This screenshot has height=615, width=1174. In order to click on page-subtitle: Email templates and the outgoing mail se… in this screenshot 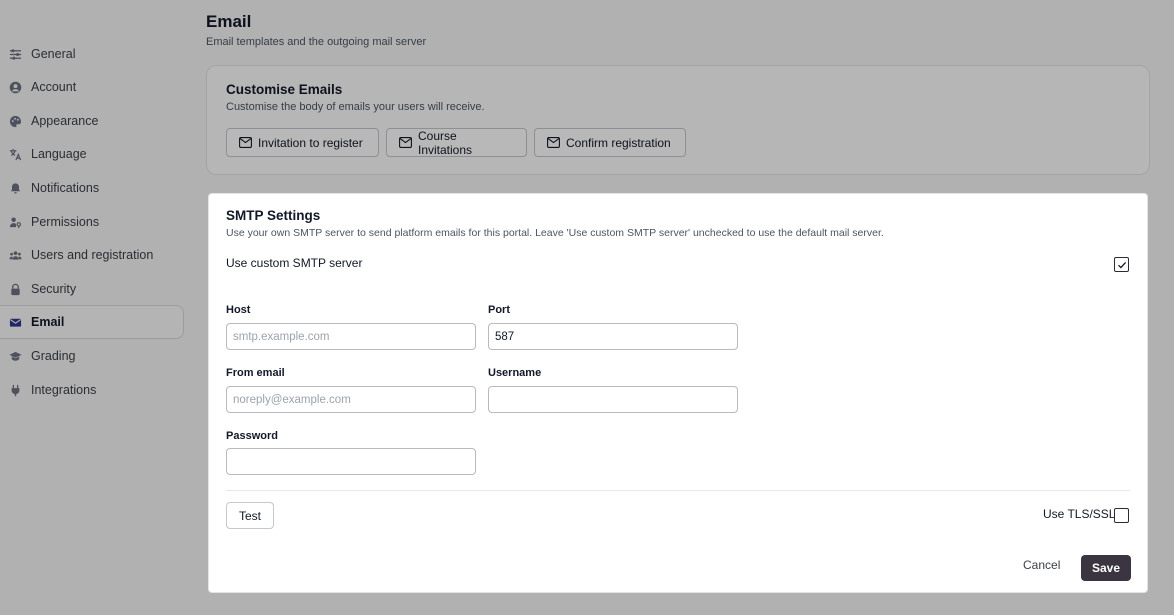, I will do `click(316, 42)`.